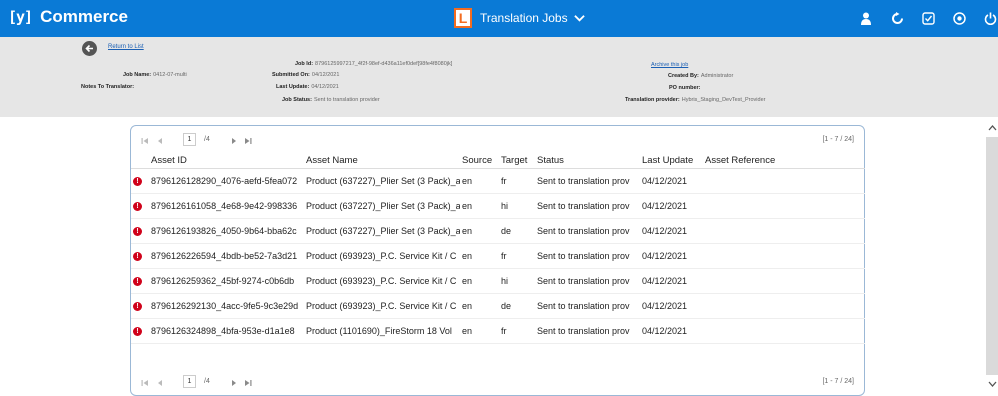 The width and height of the screenshot is (998, 396). I want to click on created-by-value: Administrator, so click(717, 76).